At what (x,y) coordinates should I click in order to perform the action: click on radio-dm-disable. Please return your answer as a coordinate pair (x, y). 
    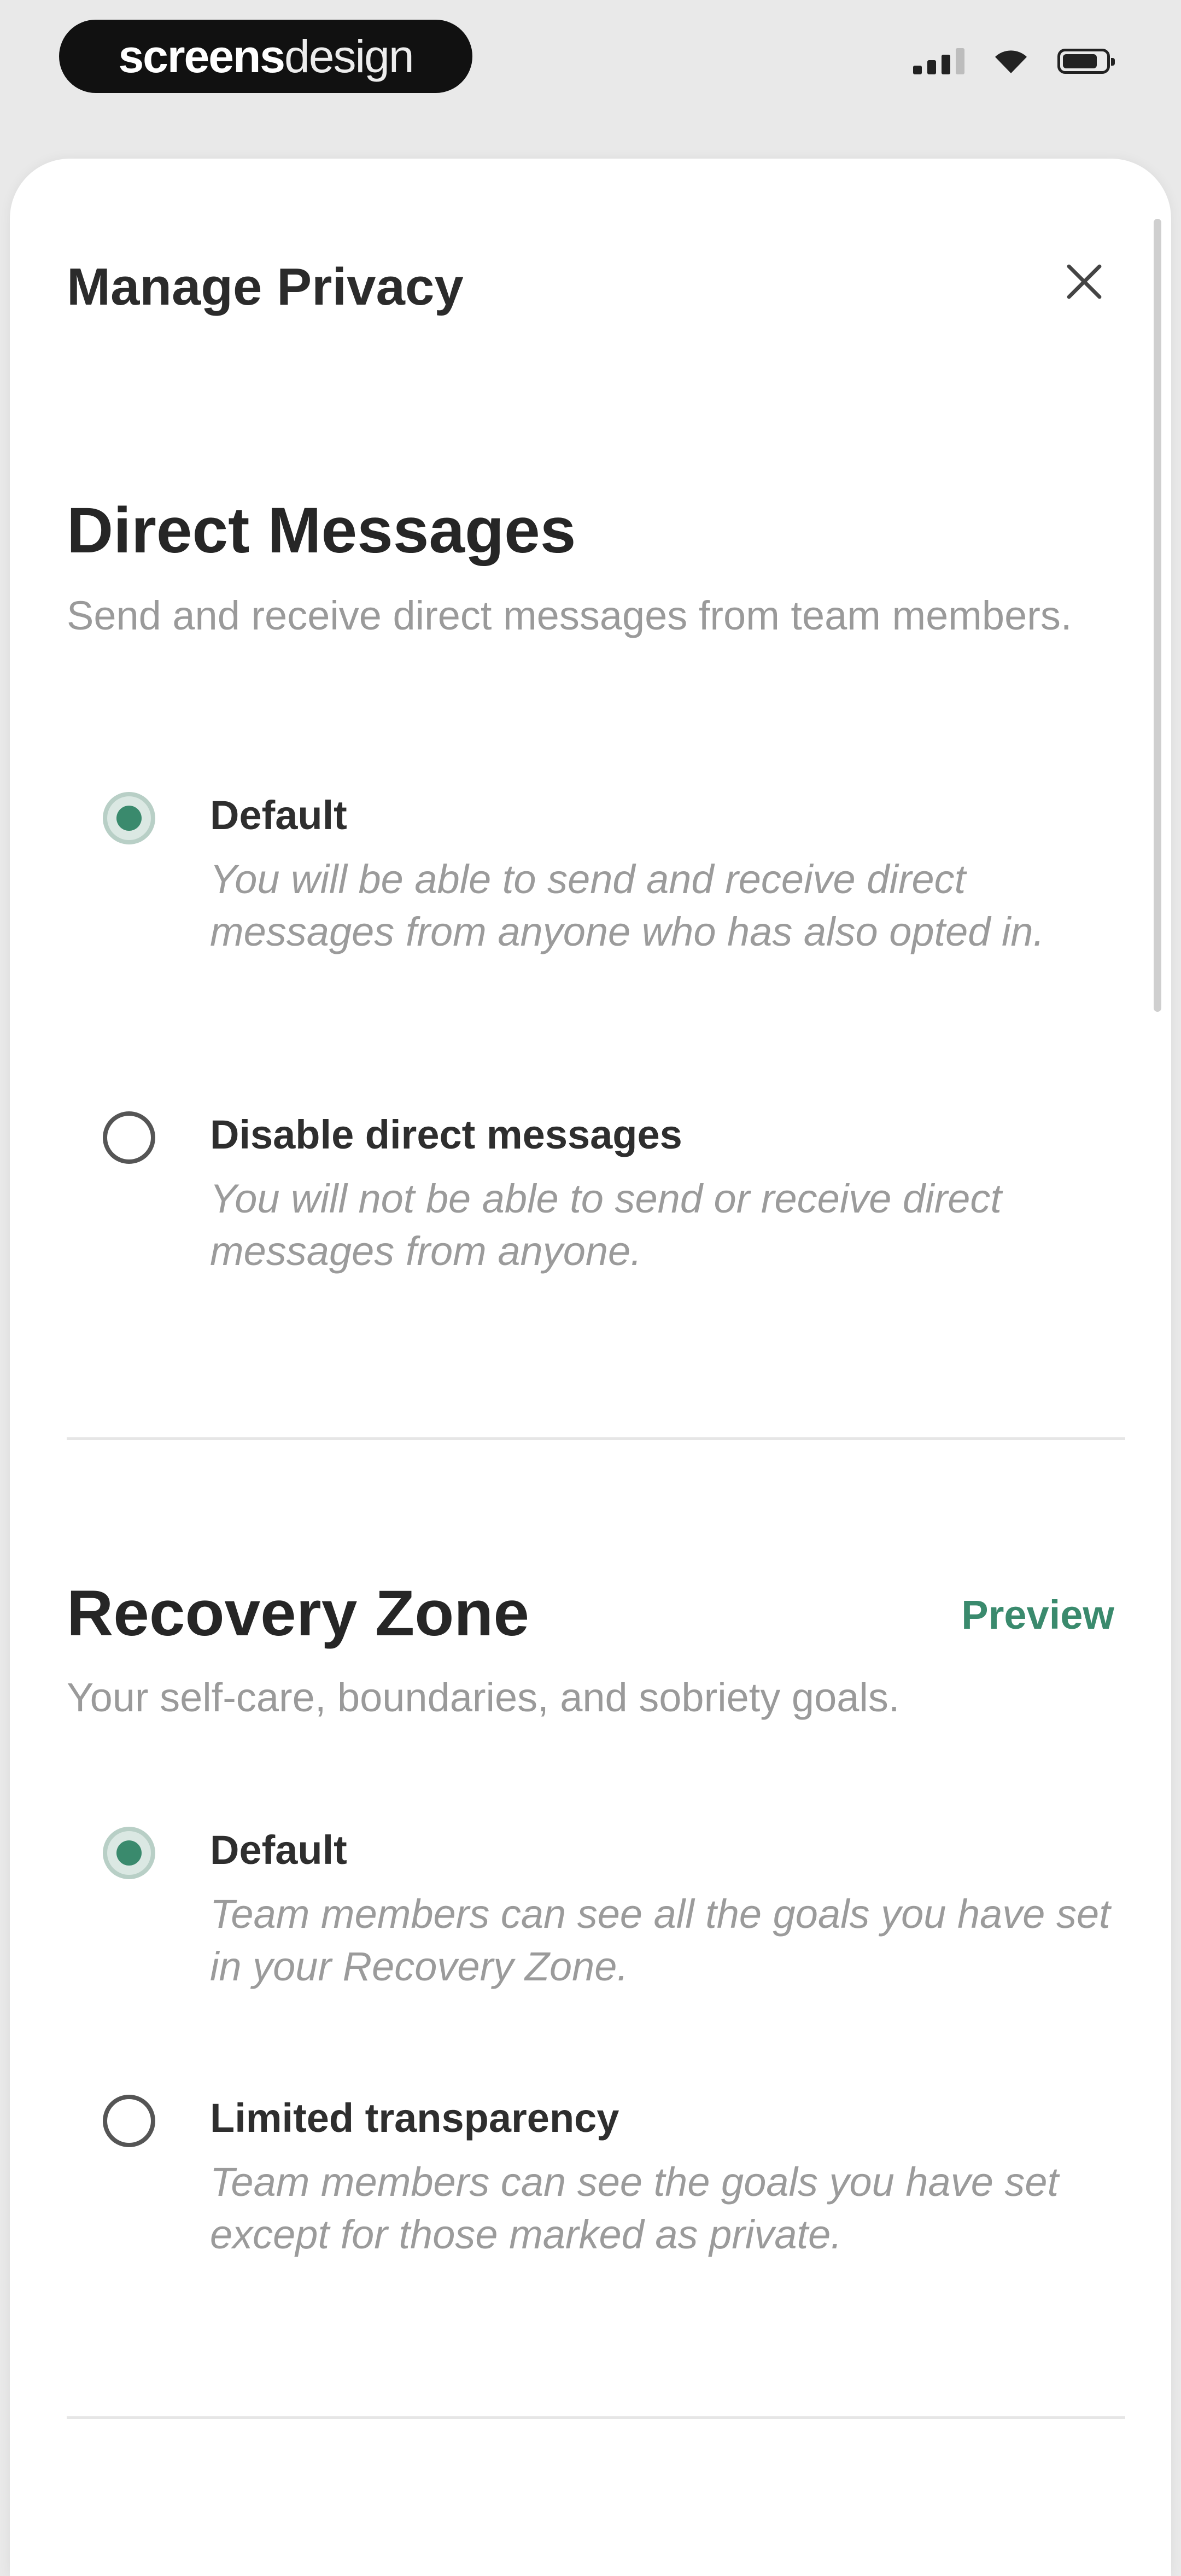
    Looking at the image, I should click on (129, 1137).